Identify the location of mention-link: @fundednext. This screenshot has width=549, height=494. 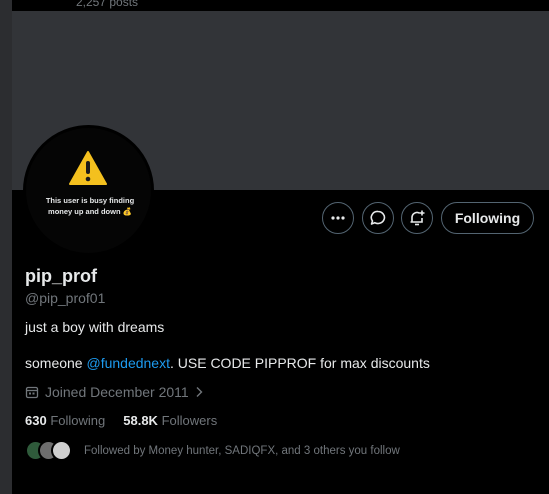
(128, 363).